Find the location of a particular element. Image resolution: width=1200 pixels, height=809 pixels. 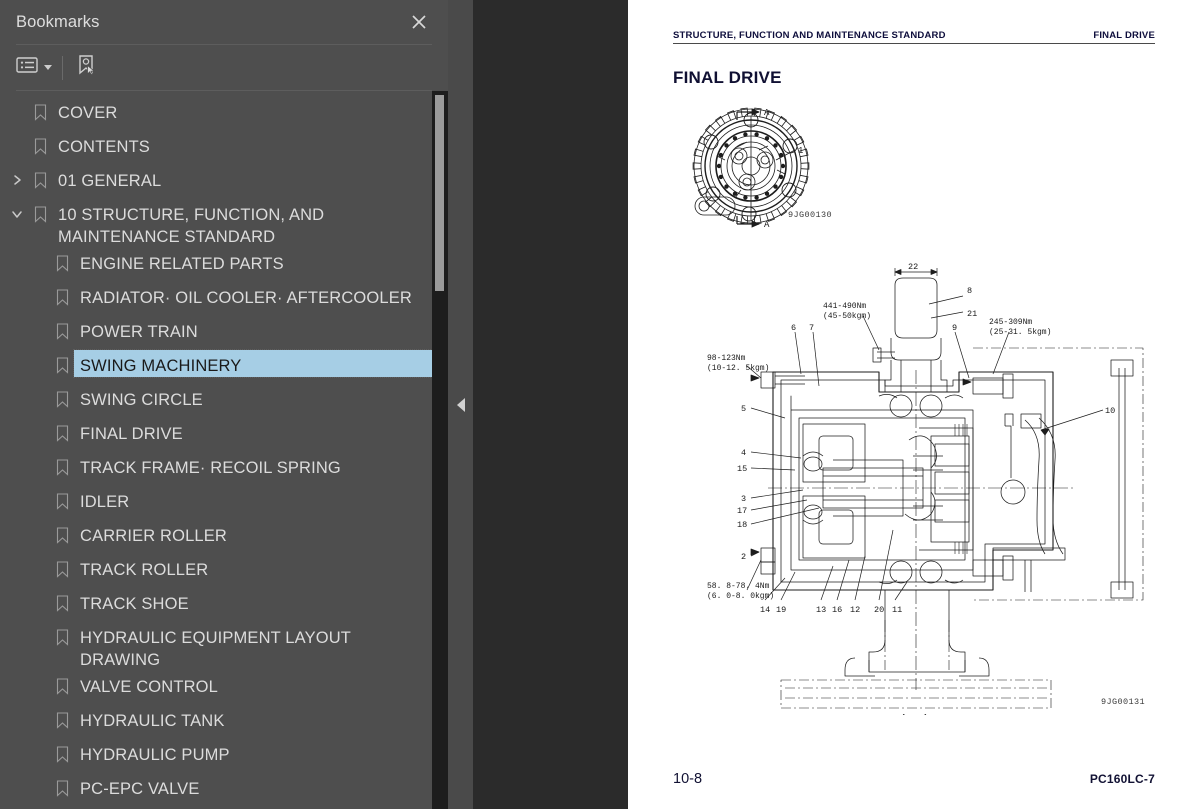

callout-19: 19 is located at coordinates (781, 610).